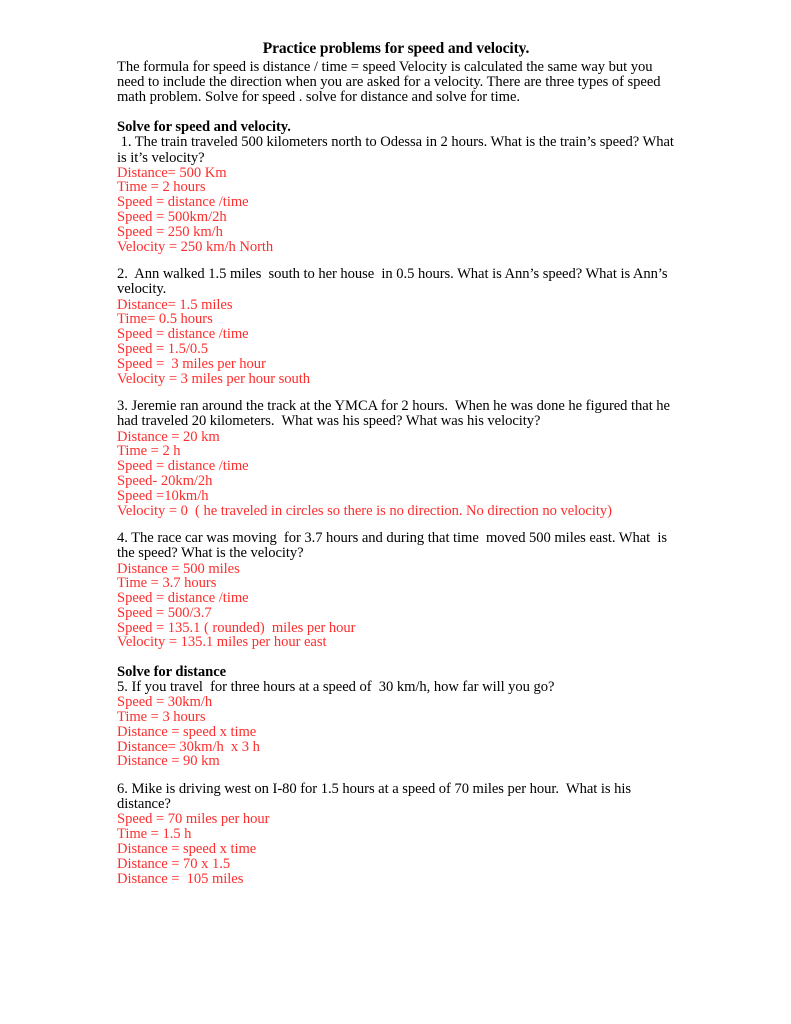 The height and width of the screenshot is (1024, 791). I want to click on answer-line: Time = 2 h, so click(149, 451).